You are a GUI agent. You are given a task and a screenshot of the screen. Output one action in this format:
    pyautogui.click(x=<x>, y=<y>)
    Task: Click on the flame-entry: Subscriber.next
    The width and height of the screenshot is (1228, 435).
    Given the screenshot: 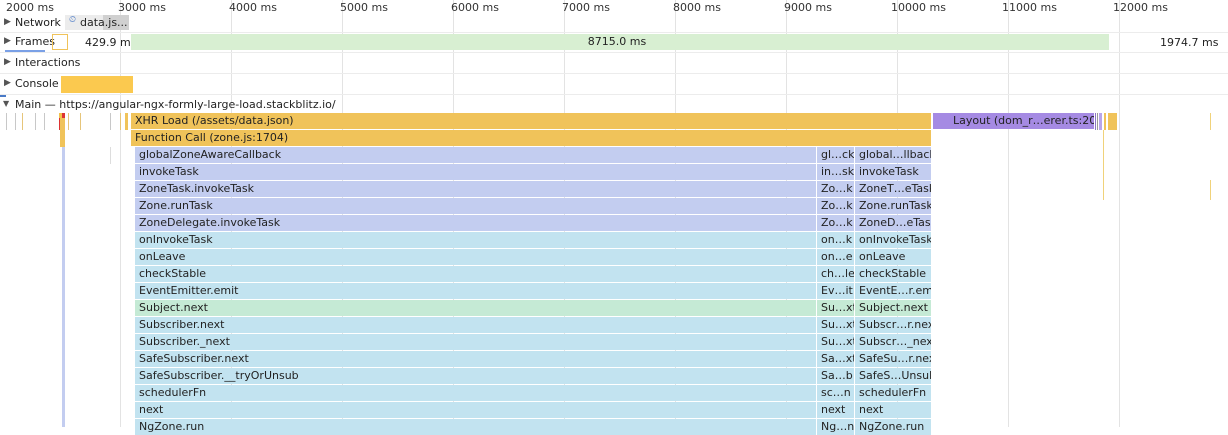 What is the action you would take?
    pyautogui.click(x=475, y=325)
    